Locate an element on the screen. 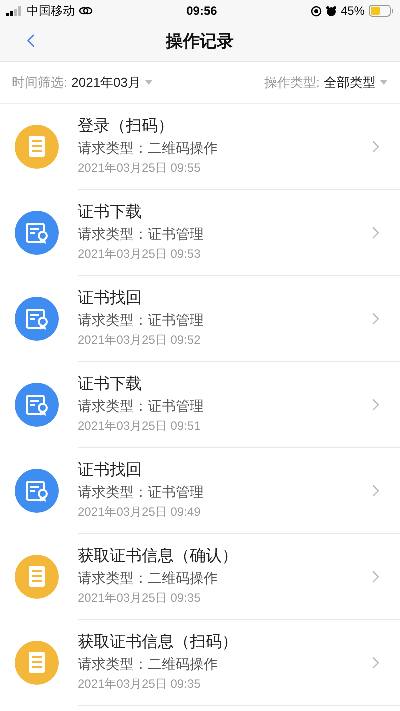 The height and width of the screenshot is (711, 400). battery-icon is located at coordinates (381, 11).